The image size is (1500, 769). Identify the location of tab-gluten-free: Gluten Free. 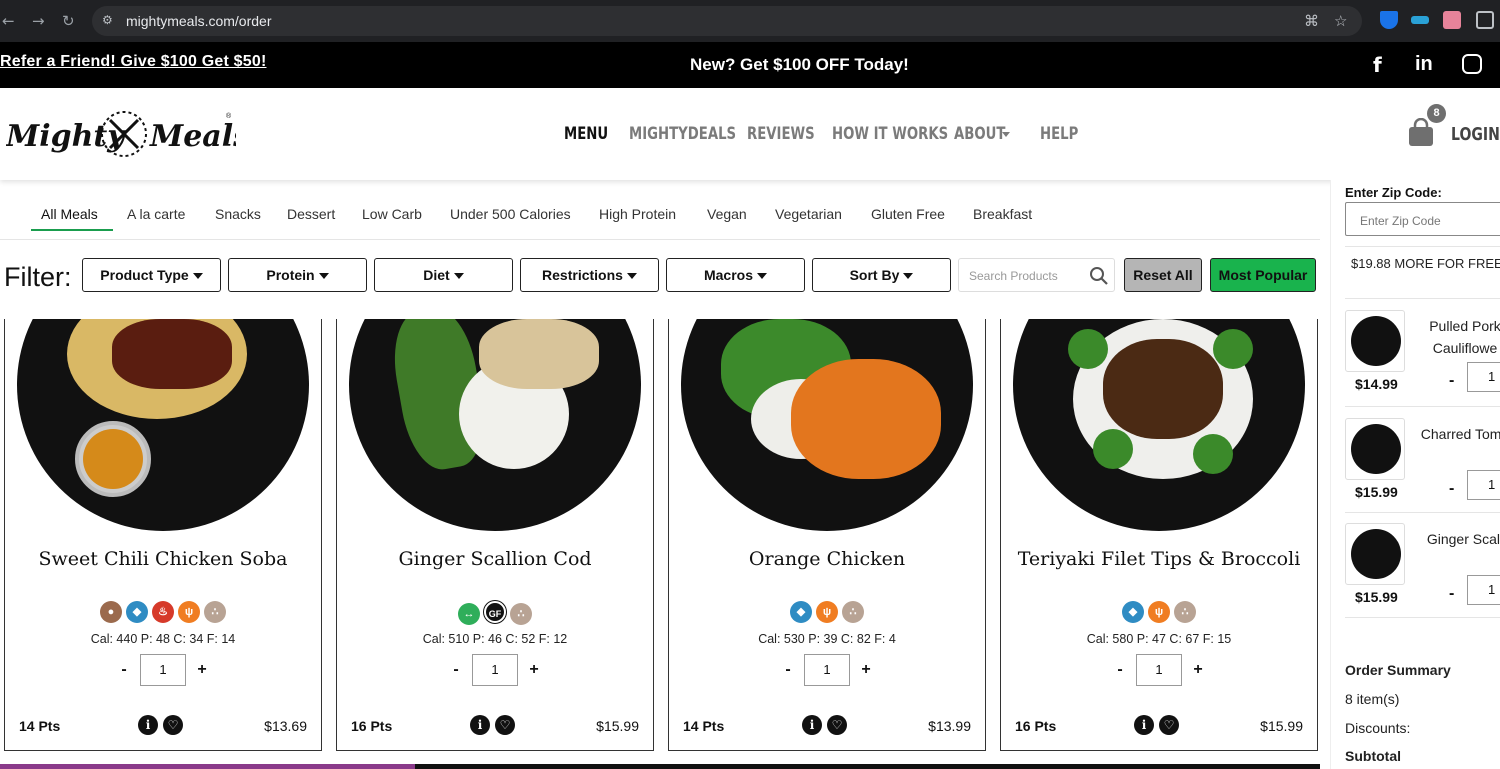
(908, 214).